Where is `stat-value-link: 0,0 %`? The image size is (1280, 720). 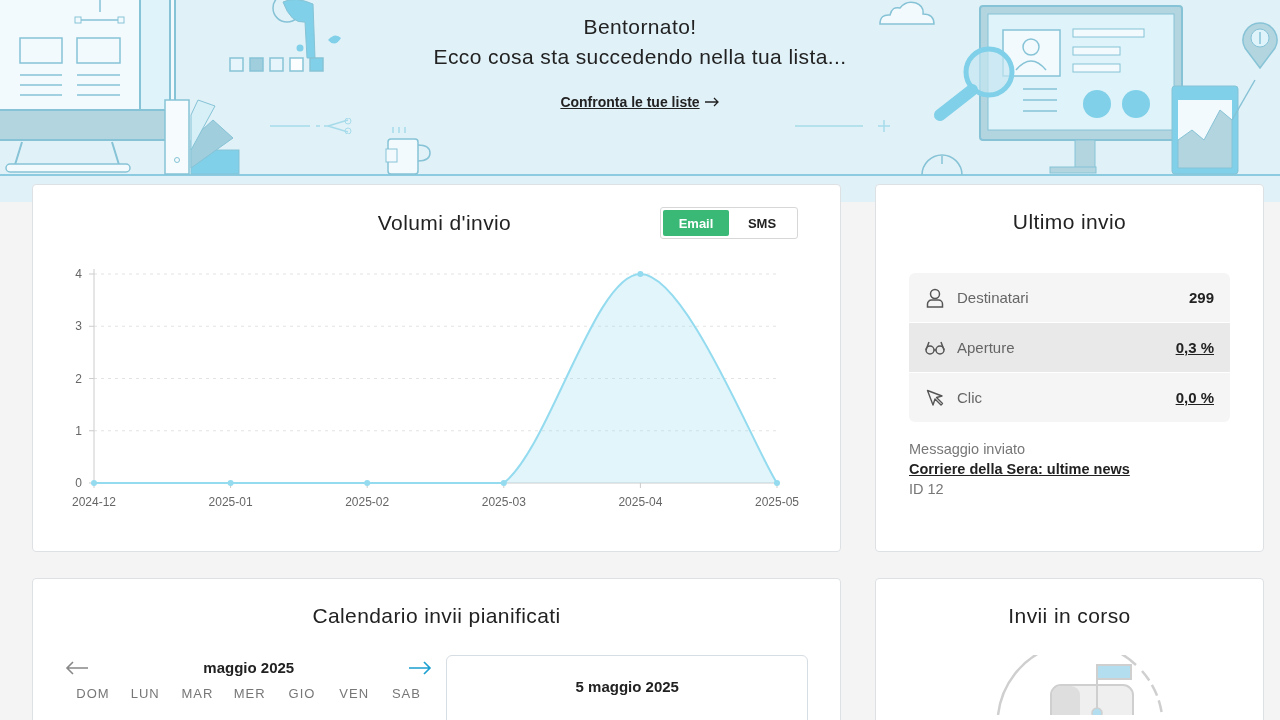
stat-value-link: 0,0 % is located at coordinates (1194, 397).